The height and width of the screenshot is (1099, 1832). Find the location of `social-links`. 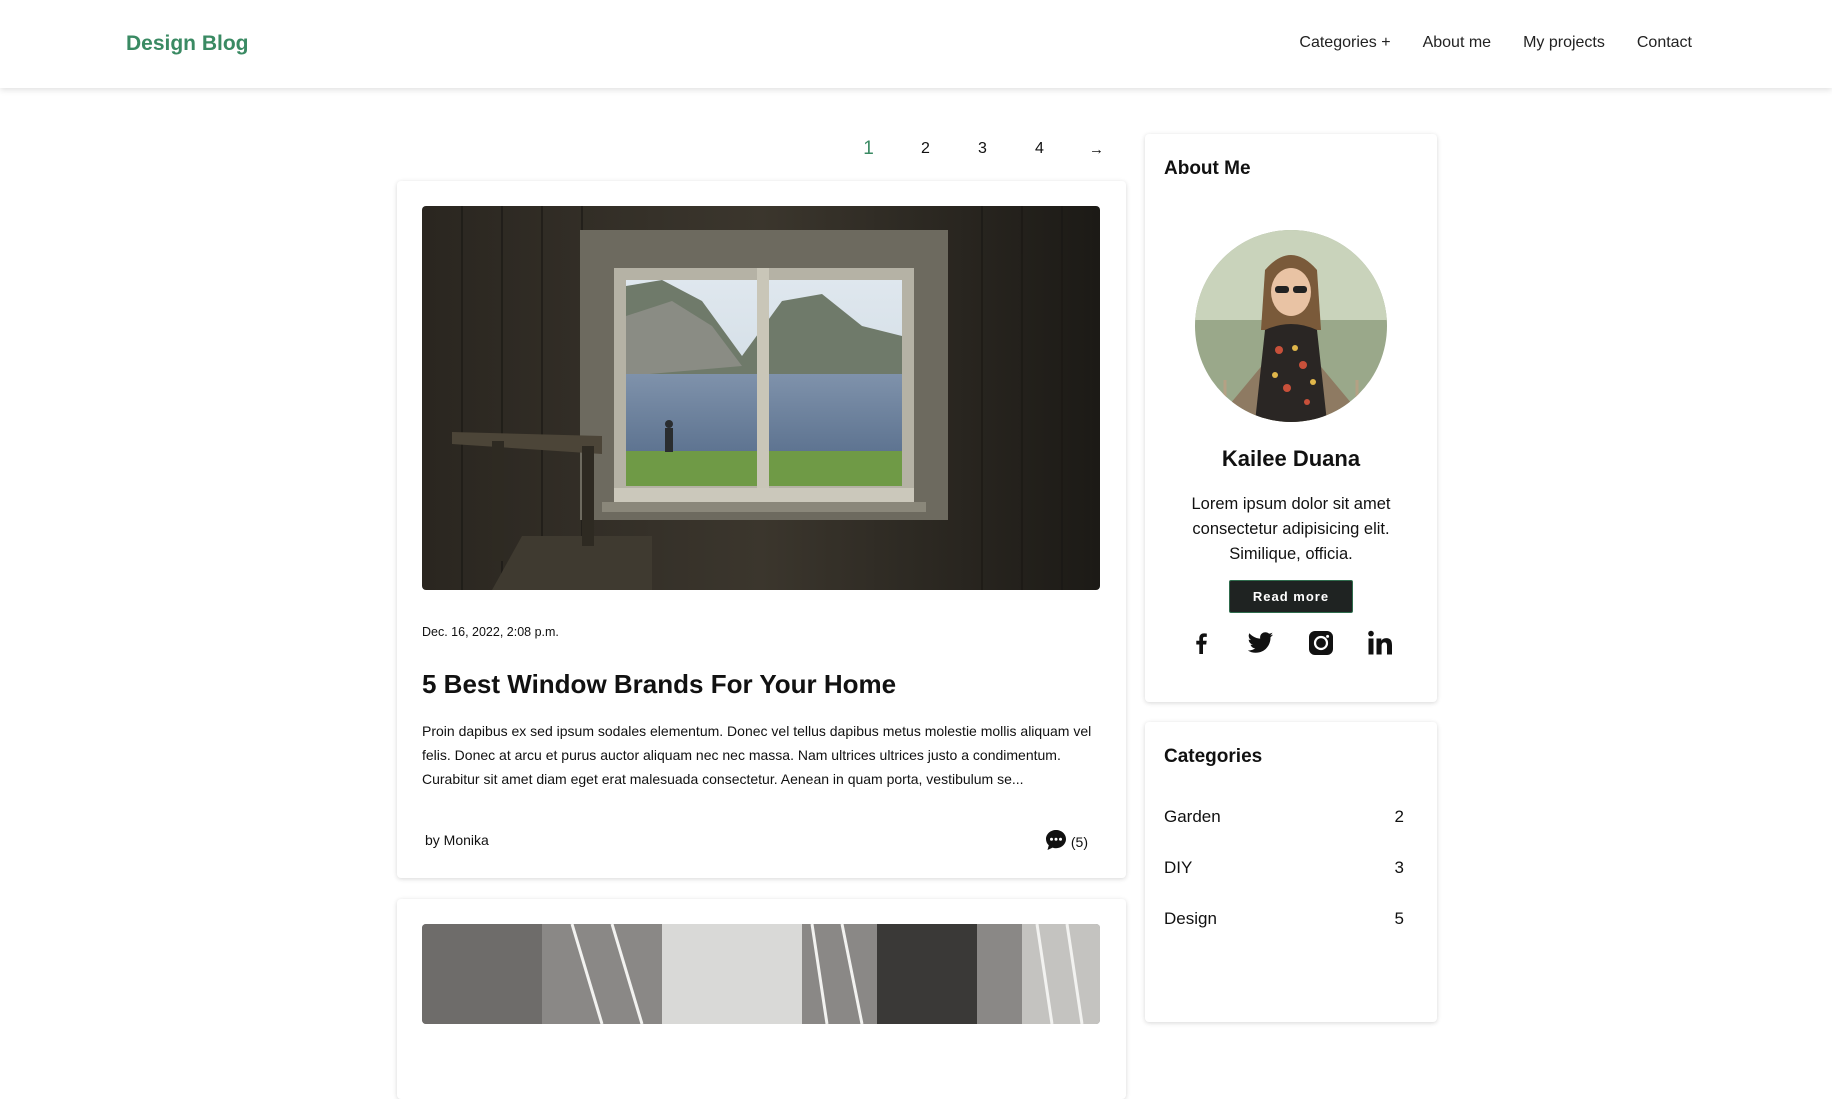

social-links is located at coordinates (1291, 643).